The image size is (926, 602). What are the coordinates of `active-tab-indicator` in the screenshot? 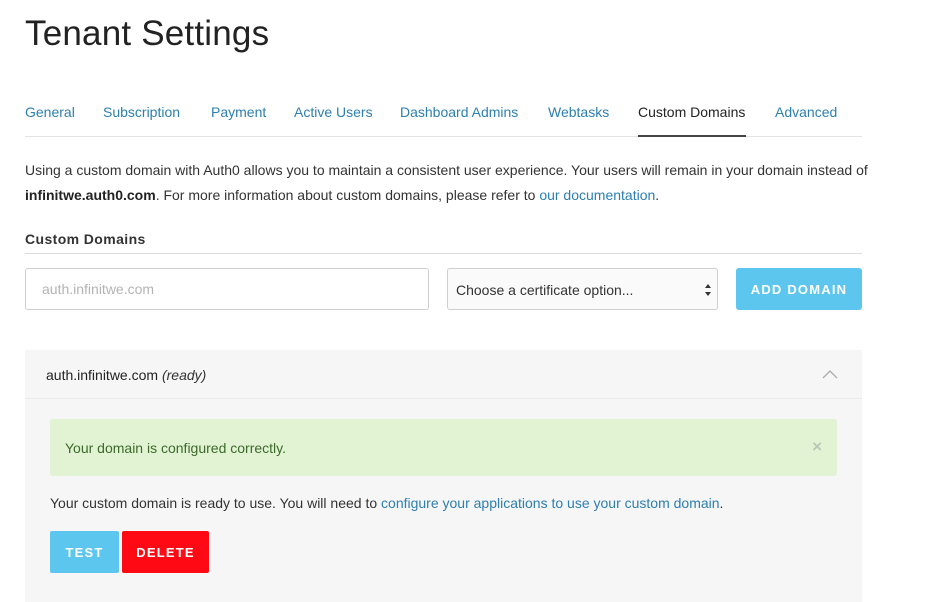 It's located at (692, 136).